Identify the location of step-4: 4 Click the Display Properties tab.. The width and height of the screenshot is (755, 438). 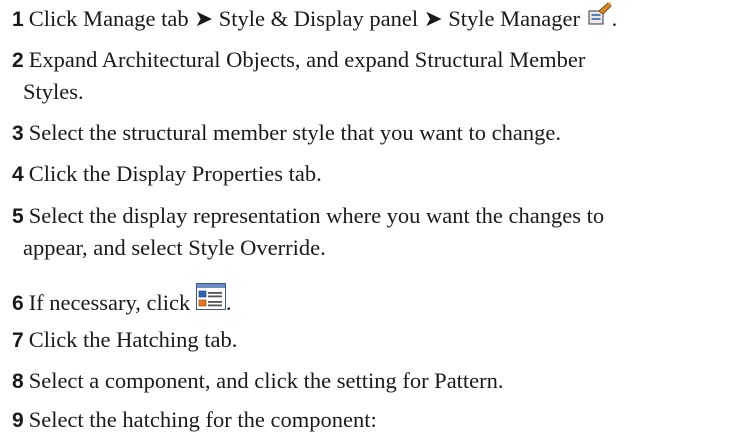
(382, 174).